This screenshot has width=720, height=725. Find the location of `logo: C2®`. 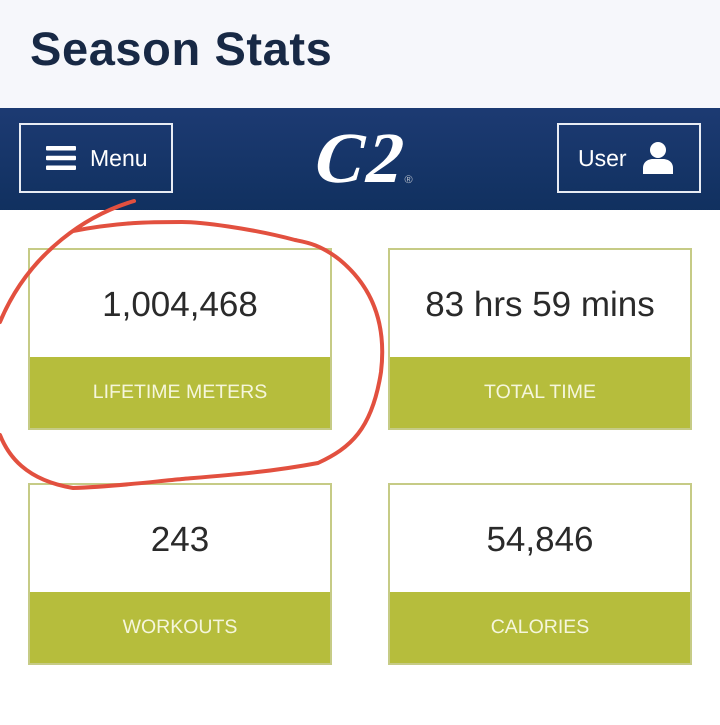

logo: C2® is located at coordinates (360, 158).